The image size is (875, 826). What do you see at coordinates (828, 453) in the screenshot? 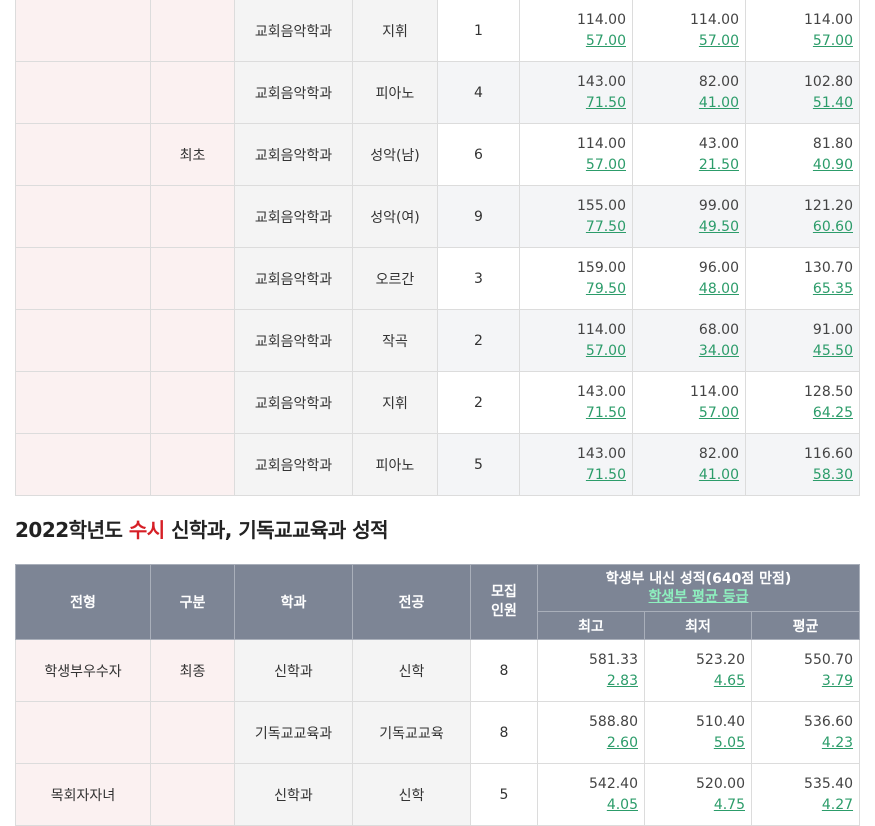
I see `score-value: 116.60` at bounding box center [828, 453].